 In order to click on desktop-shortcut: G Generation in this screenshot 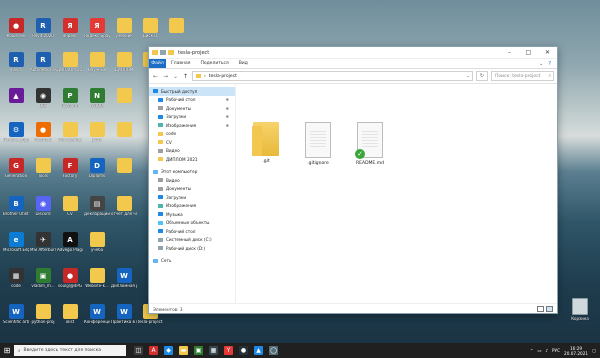, I will do `click(16, 168)`.